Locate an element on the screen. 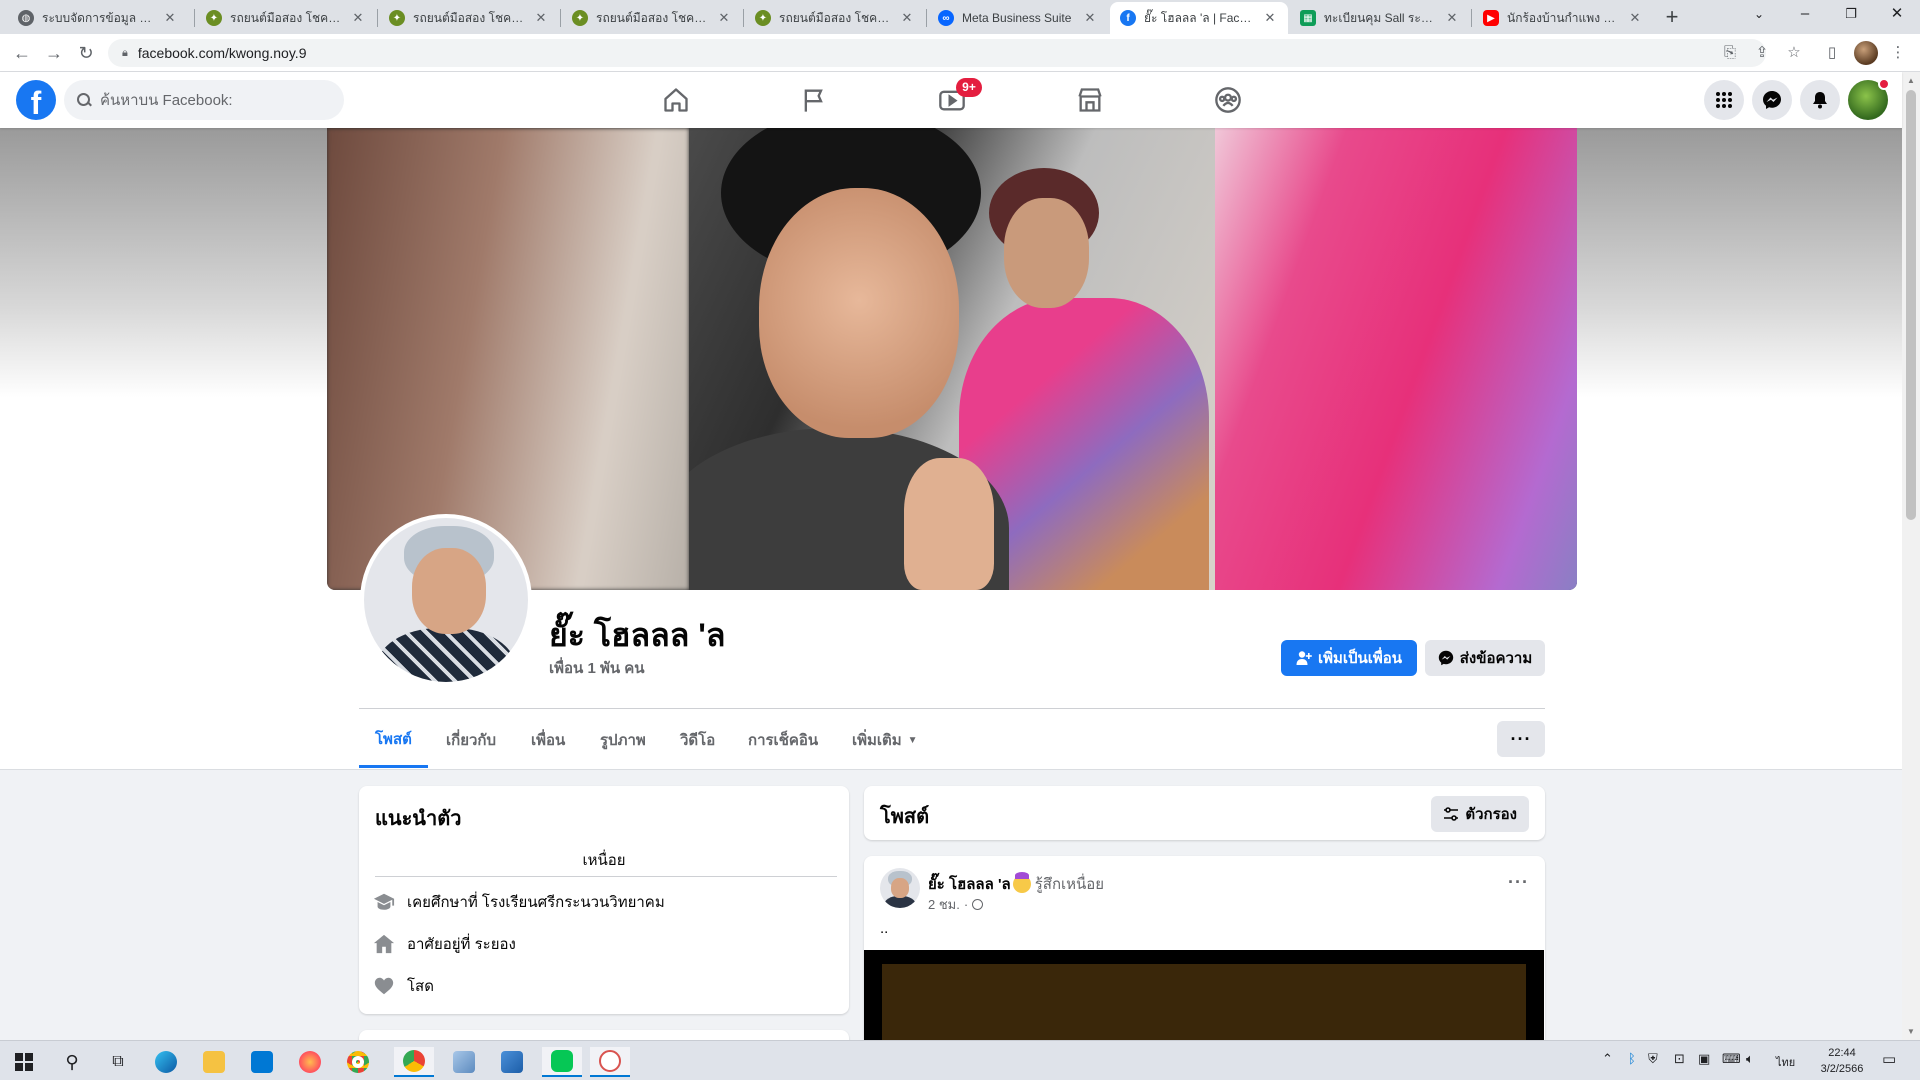 Image resolution: width=1920 pixels, height=1080 pixels. search-icon: ⚲ is located at coordinates (72, 1062).